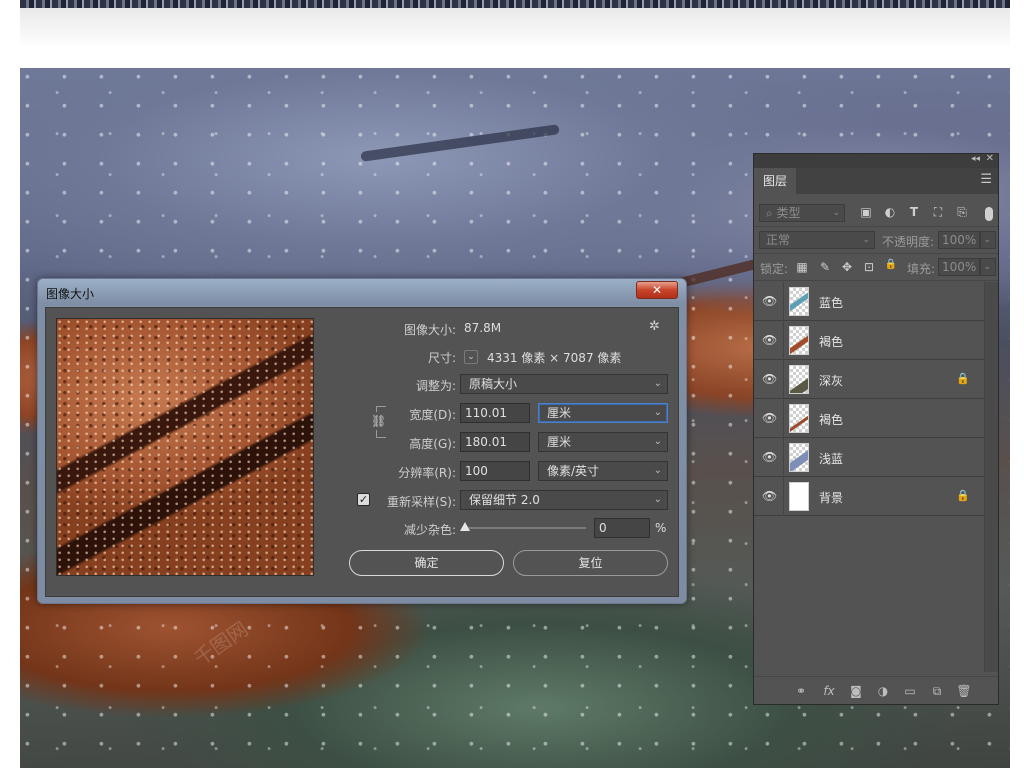 The image size is (1024, 768). I want to click on fit-to-value: 原稿大小, so click(493, 384).